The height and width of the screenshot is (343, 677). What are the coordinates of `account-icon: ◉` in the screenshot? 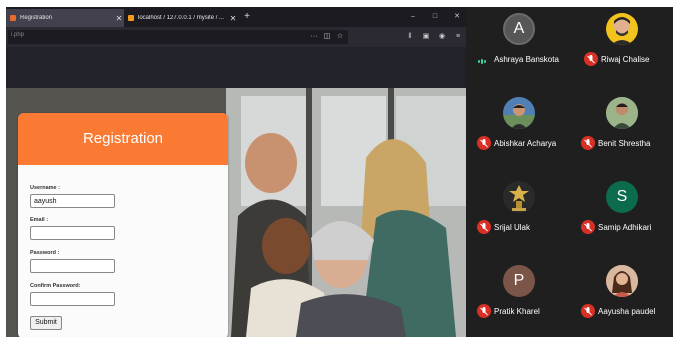 It's located at (442, 37).